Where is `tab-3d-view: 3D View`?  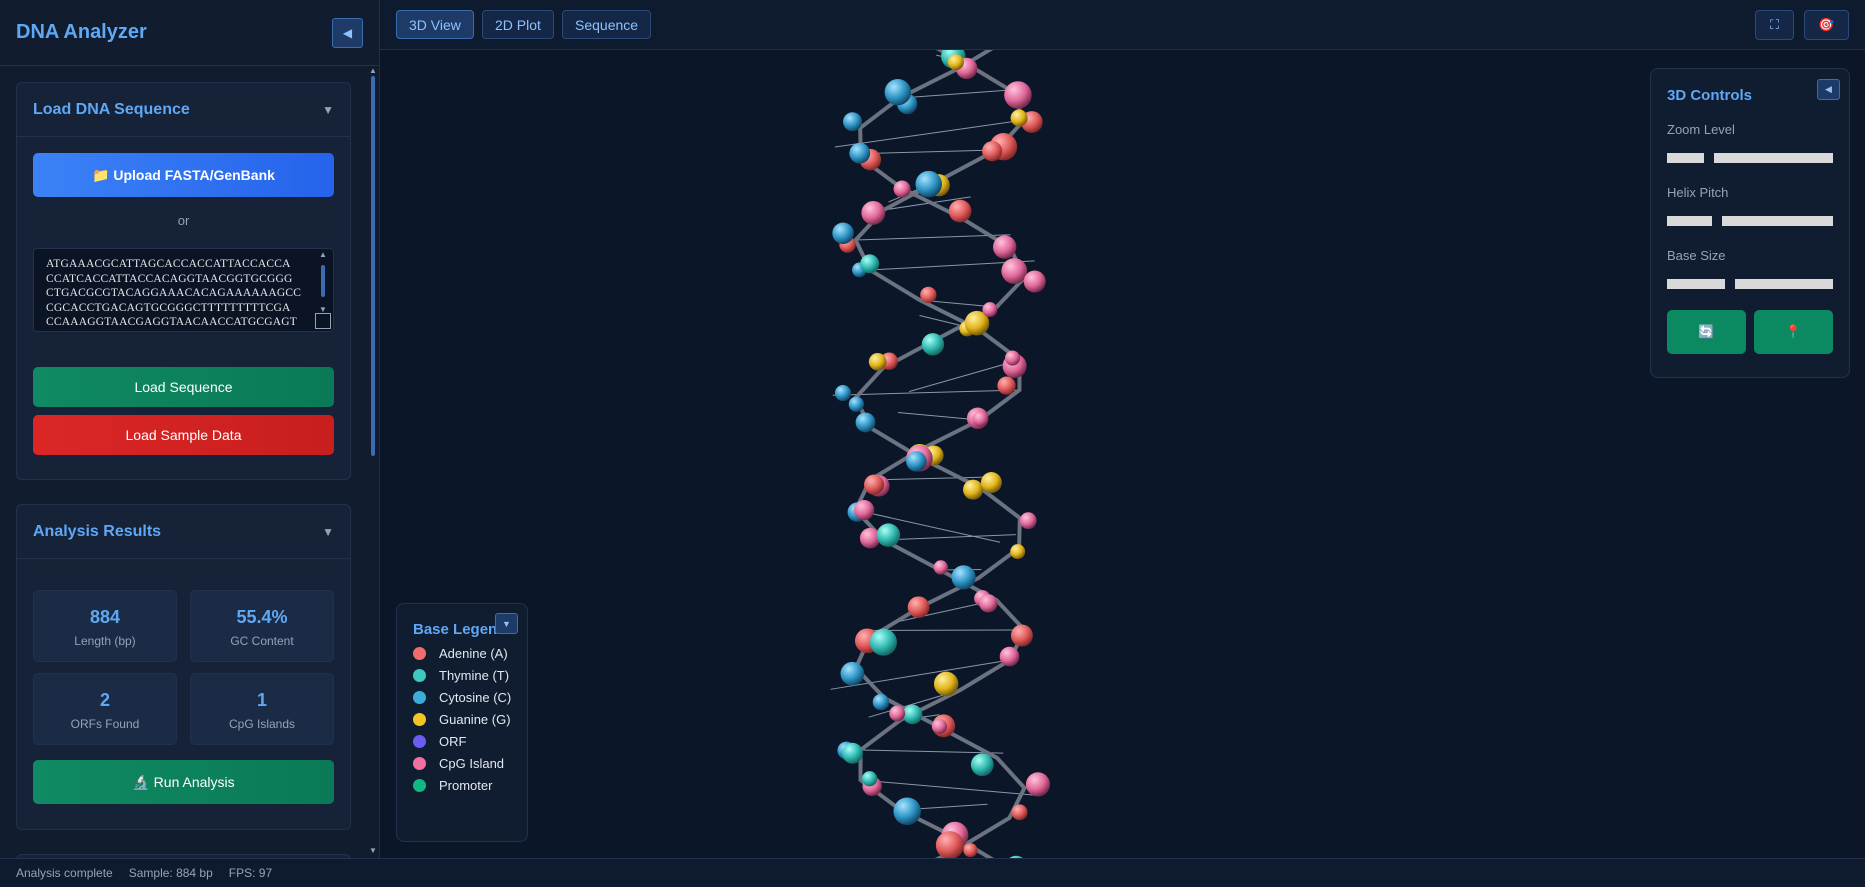 tab-3d-view: 3D View is located at coordinates (435, 24).